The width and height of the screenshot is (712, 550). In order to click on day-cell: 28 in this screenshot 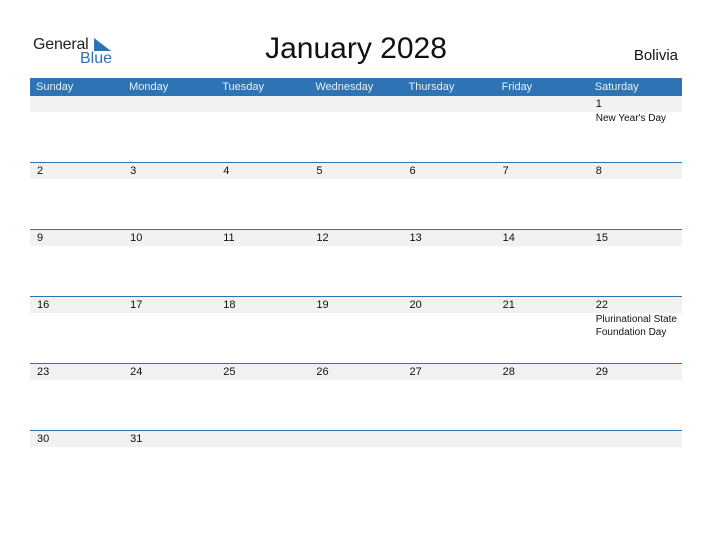, I will do `click(542, 372)`.